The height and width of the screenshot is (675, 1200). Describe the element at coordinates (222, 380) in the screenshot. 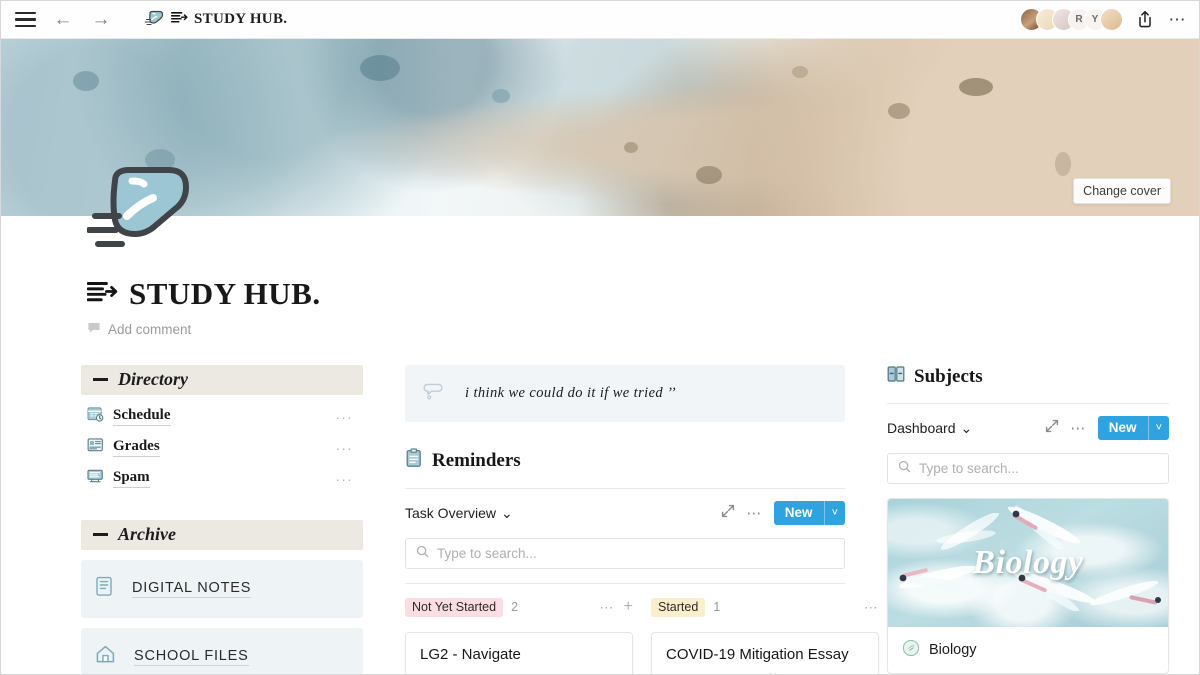

I see `directory-heading: Directory` at that location.